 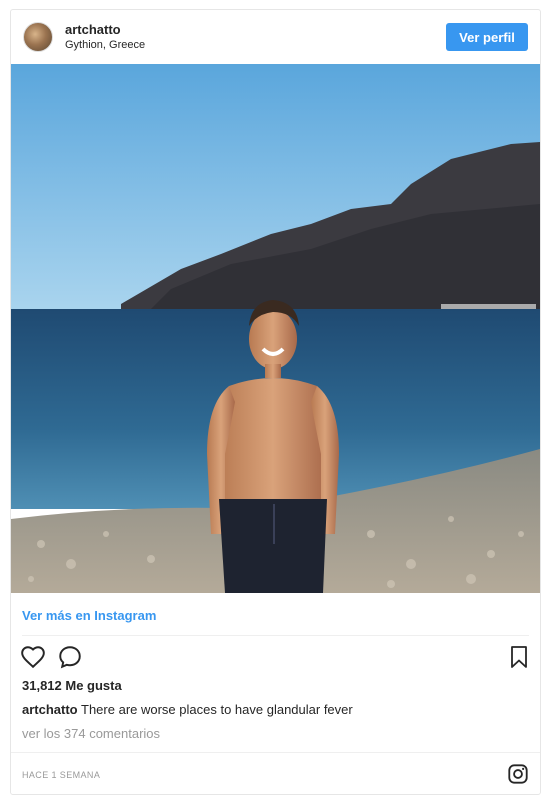 I want to click on user-info: artchatto Gythion, Greece, so click(x=105, y=37).